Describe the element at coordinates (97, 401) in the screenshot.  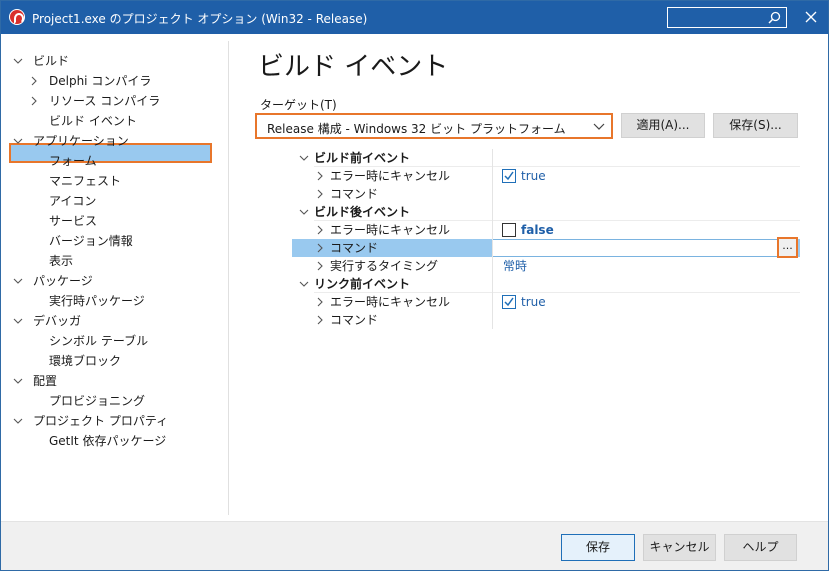
I see `tree-item: プロビジョニング` at that location.